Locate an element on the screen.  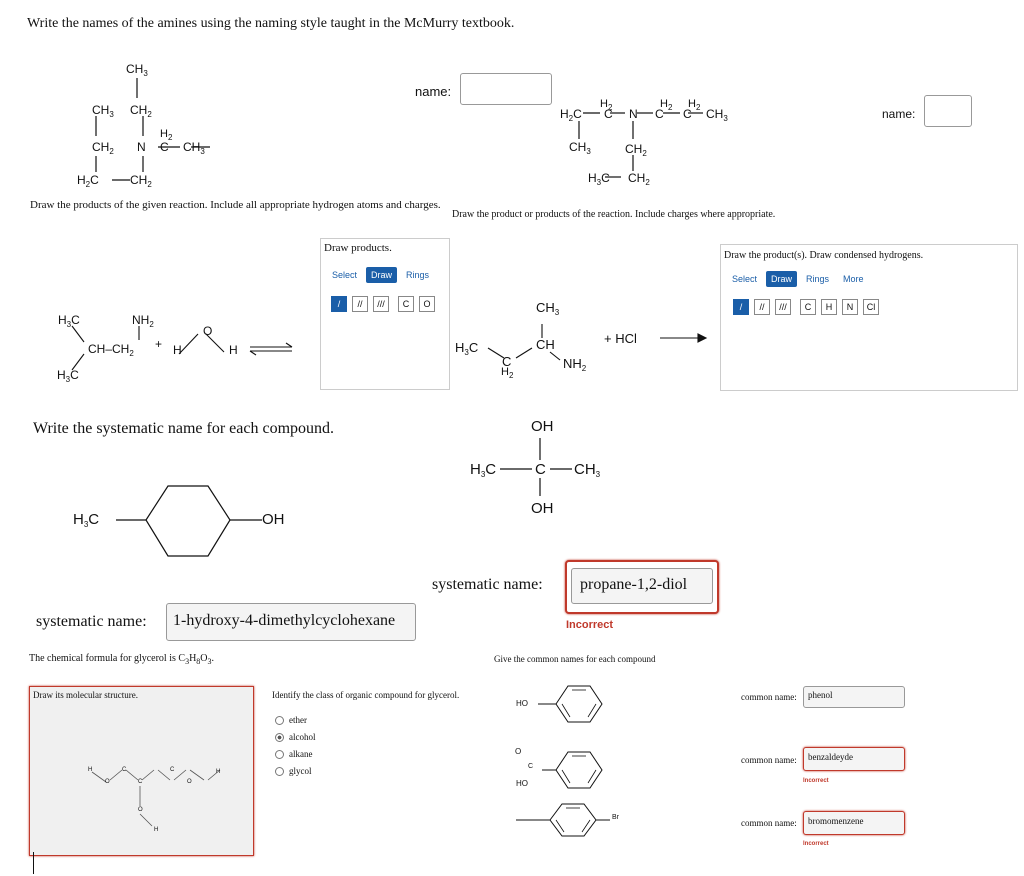
common-answer-text: phenol is located at coordinates (820, 695).